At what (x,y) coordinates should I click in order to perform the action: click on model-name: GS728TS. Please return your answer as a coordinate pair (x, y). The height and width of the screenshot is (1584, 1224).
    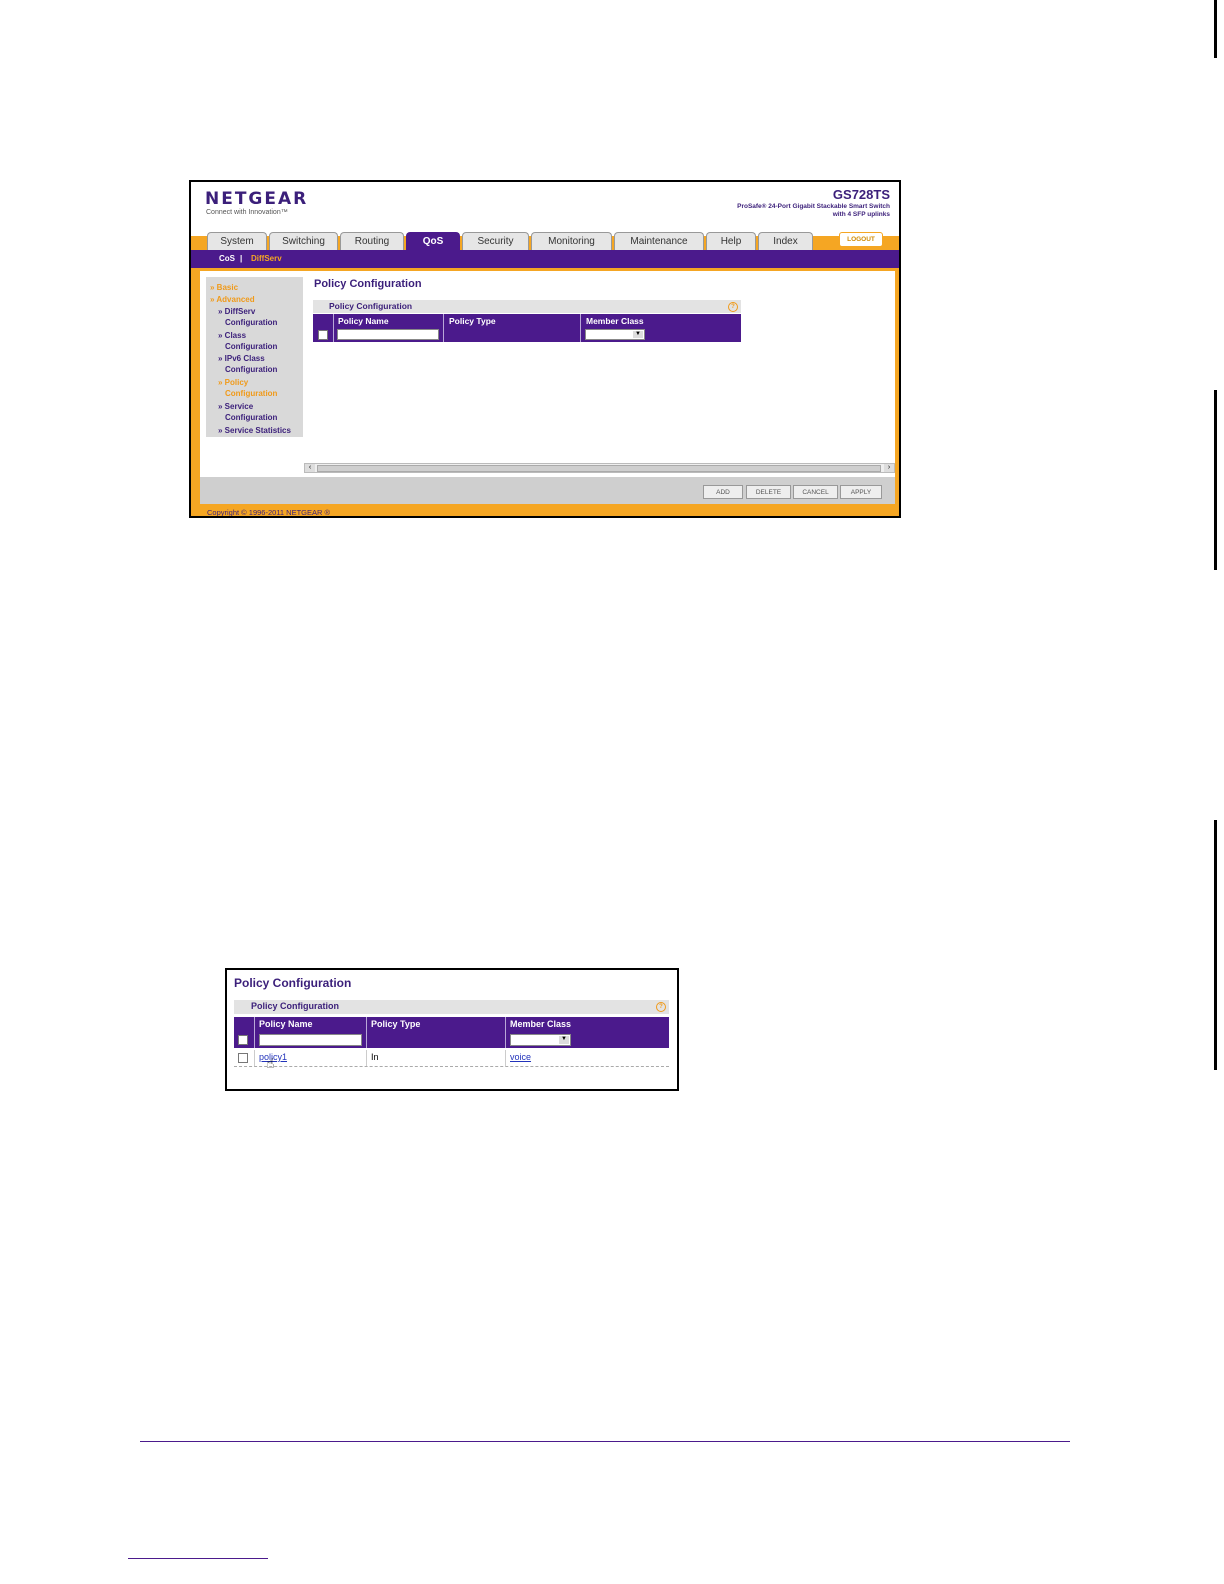
    Looking at the image, I should click on (861, 194).